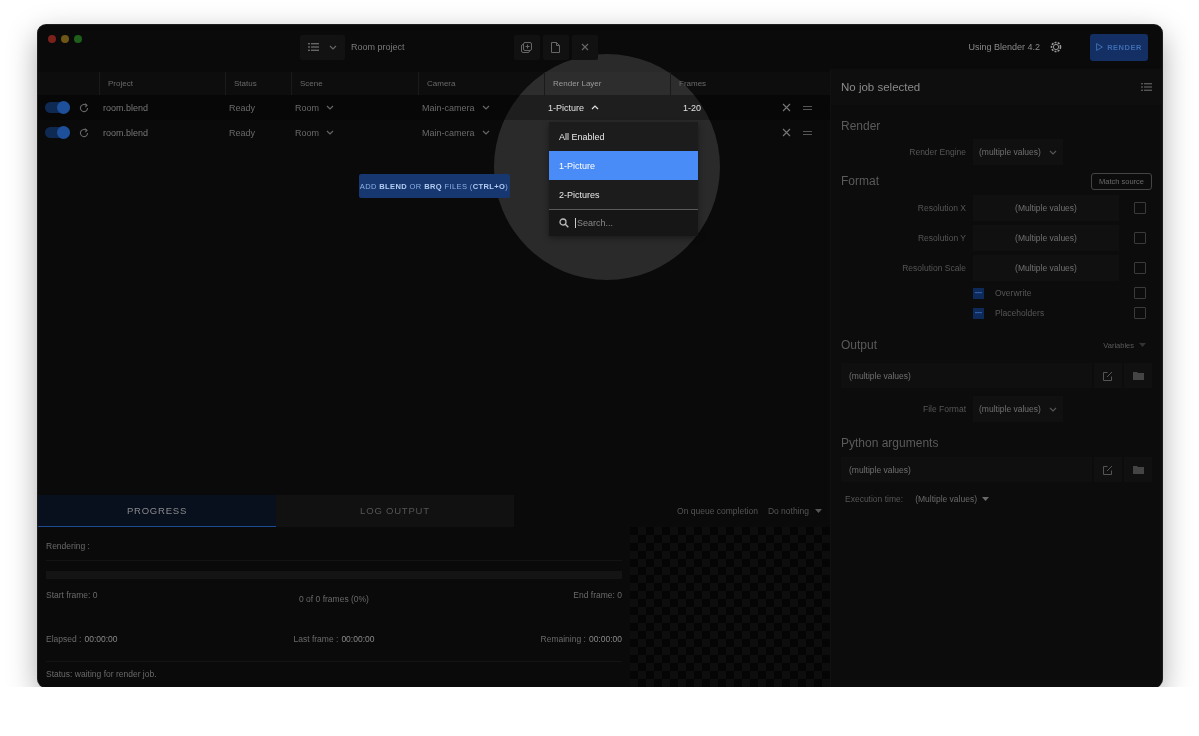 This screenshot has height=736, width=1199. I want to click on option-label: Overwrite, so click(1013, 293).